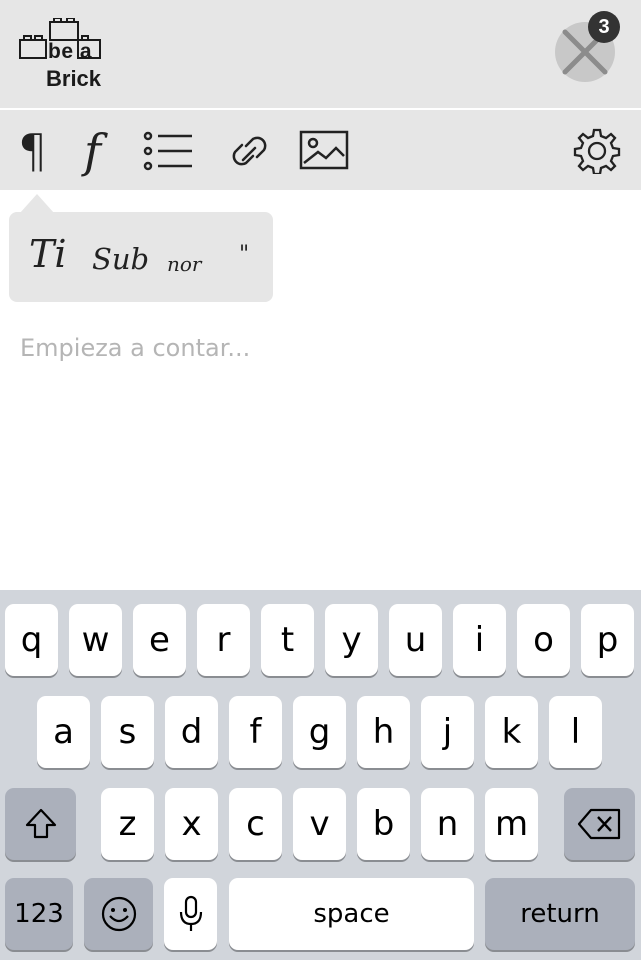 The image size is (641, 960). I want to click on key-x: x, so click(191, 824).